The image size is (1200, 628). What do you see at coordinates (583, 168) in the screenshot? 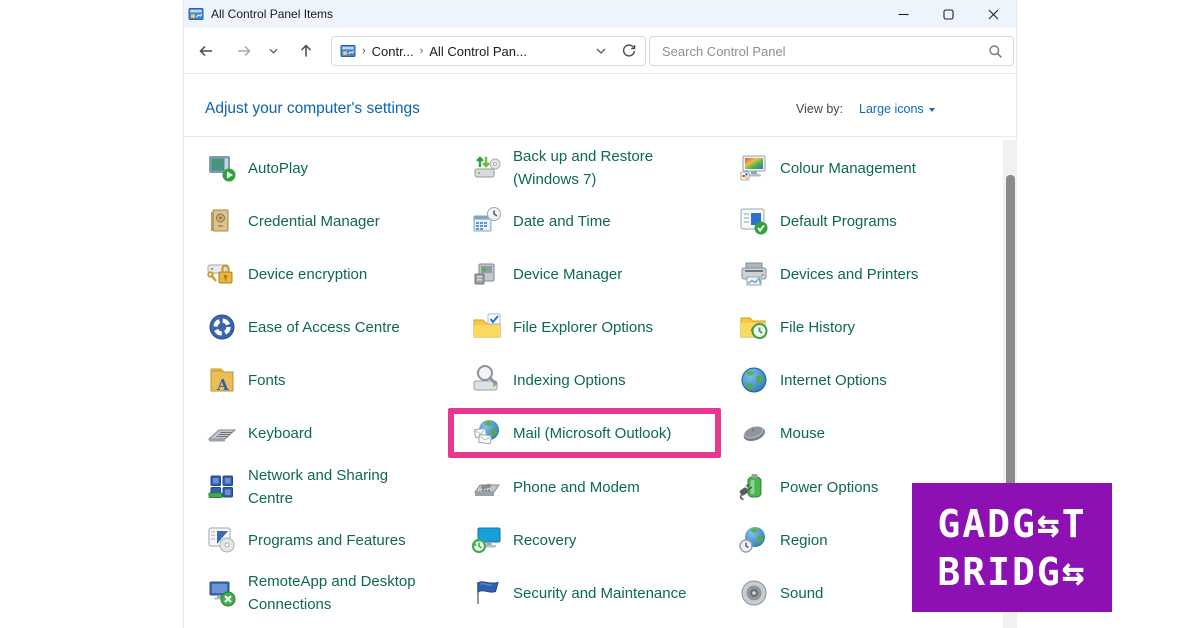
I see `item-label: Back up and Restore (Windows 7)` at bounding box center [583, 168].